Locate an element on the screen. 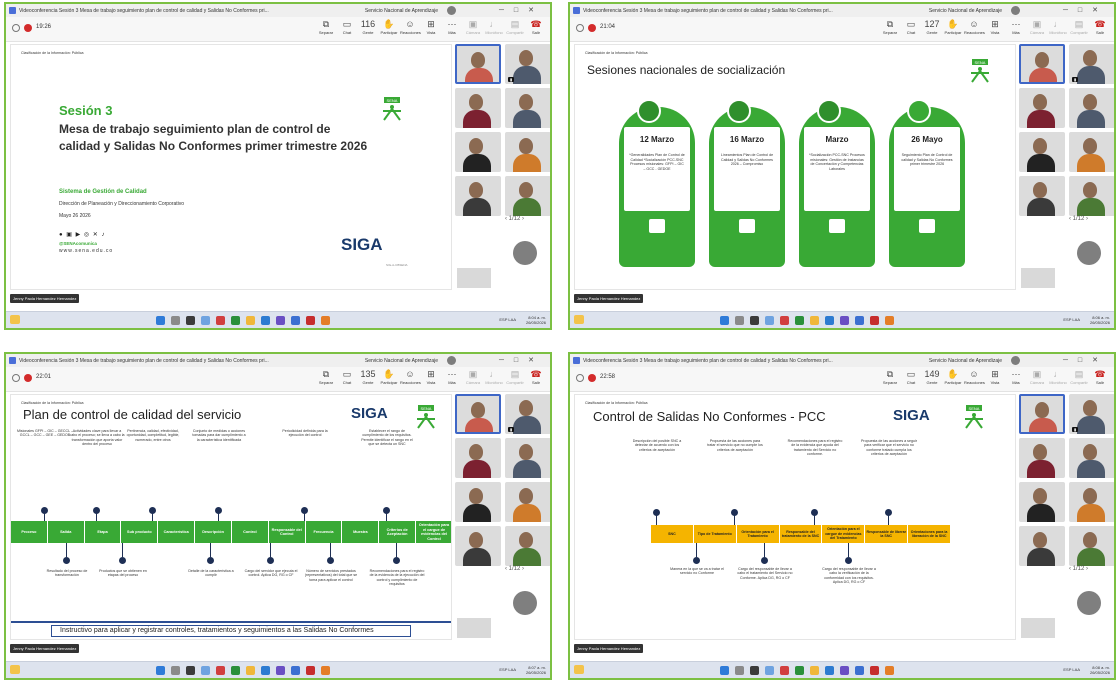 The image size is (1120, 681). pagination: ‹ 1/12 › is located at coordinates (1078, 569).